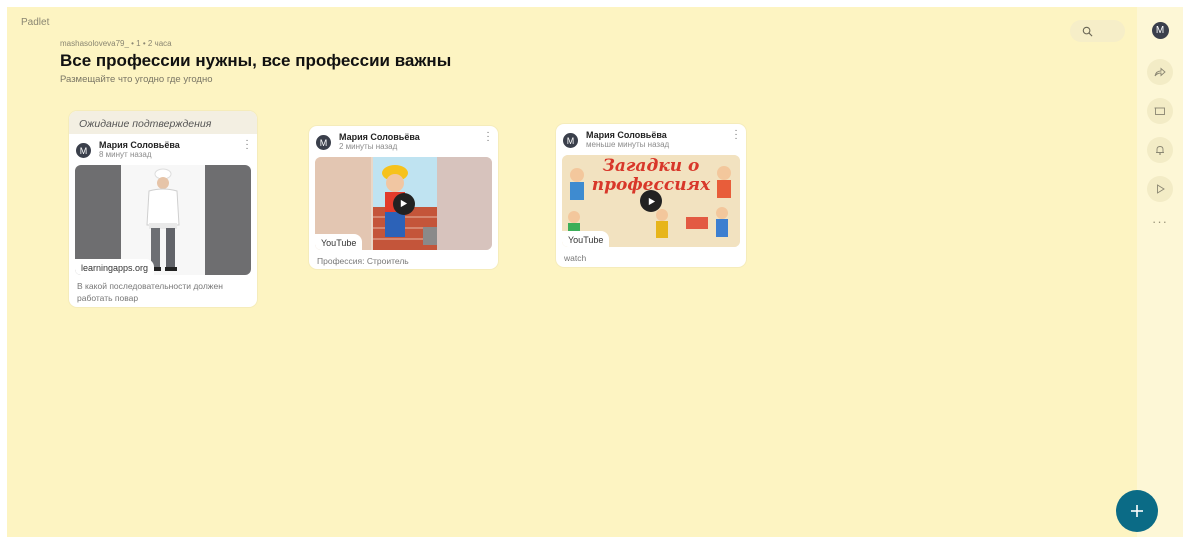 The width and height of the screenshot is (1183, 537). I want to click on post-time: 8 минут назад, so click(125, 154).